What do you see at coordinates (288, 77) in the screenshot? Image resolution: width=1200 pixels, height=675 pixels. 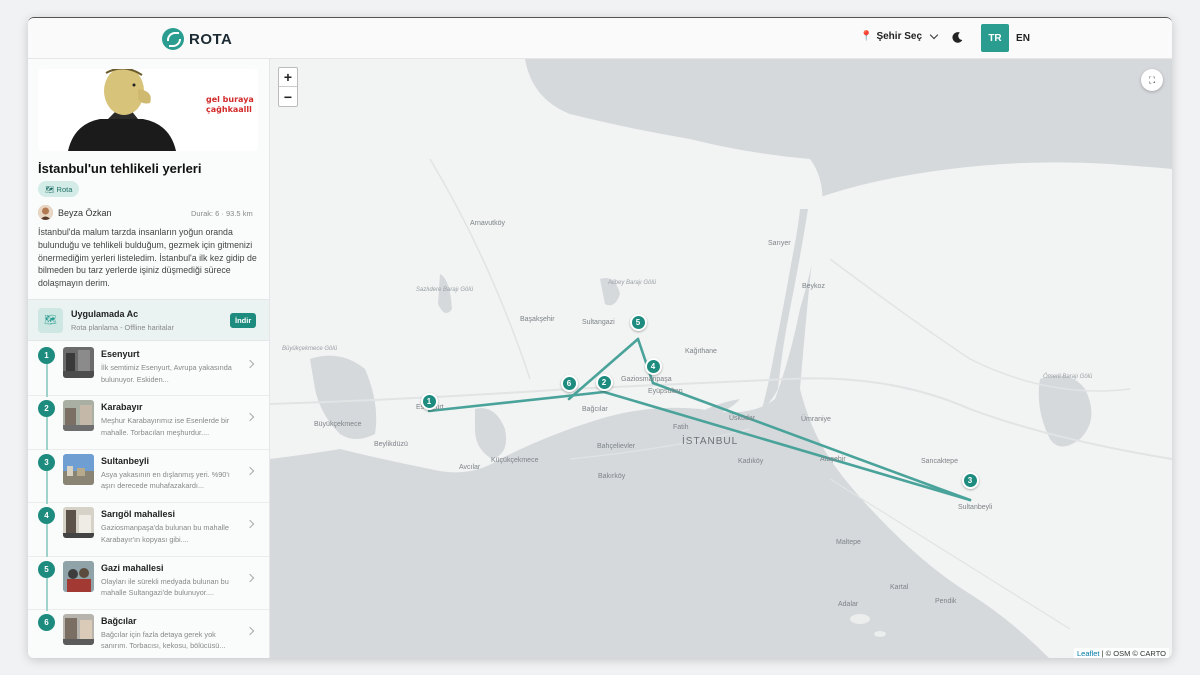 I see `zoom-in-button: +` at bounding box center [288, 77].